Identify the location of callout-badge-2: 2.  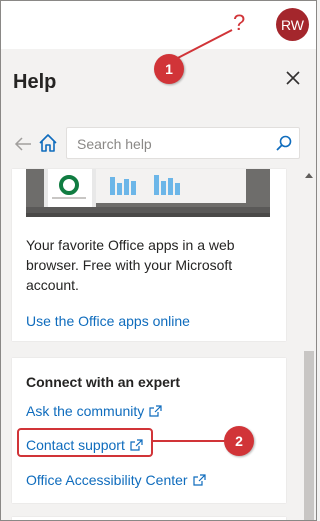
(239, 441).